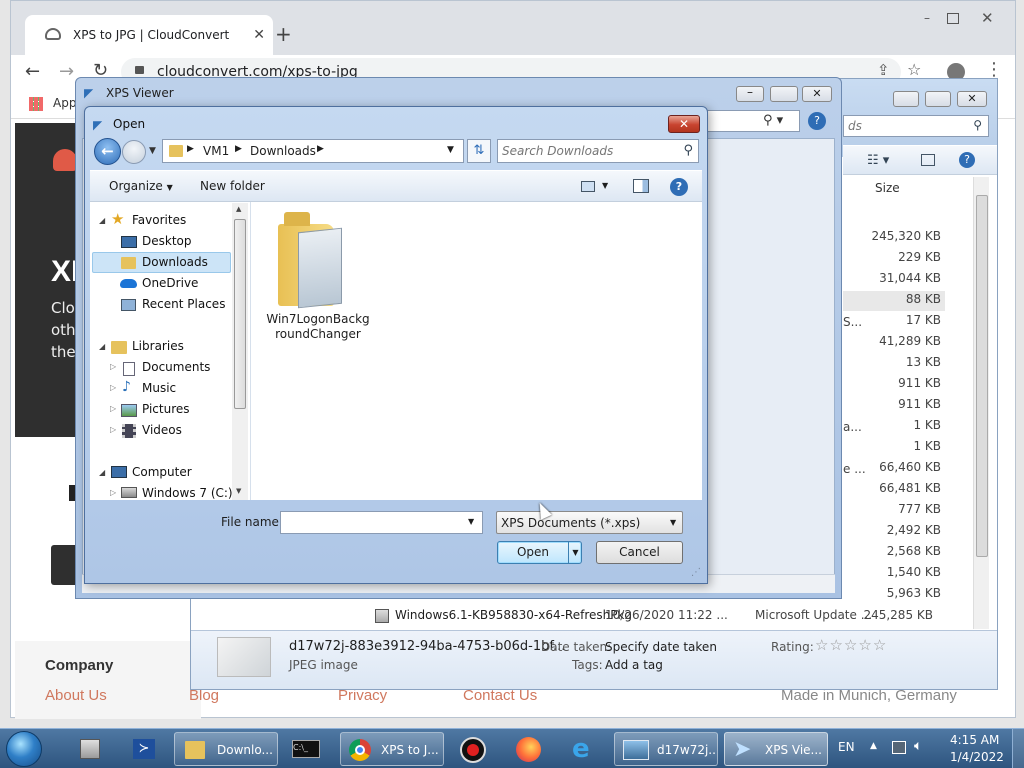  Describe the element at coordinates (938, 99) in the screenshot. I see `explorer-maximize-icon` at that location.